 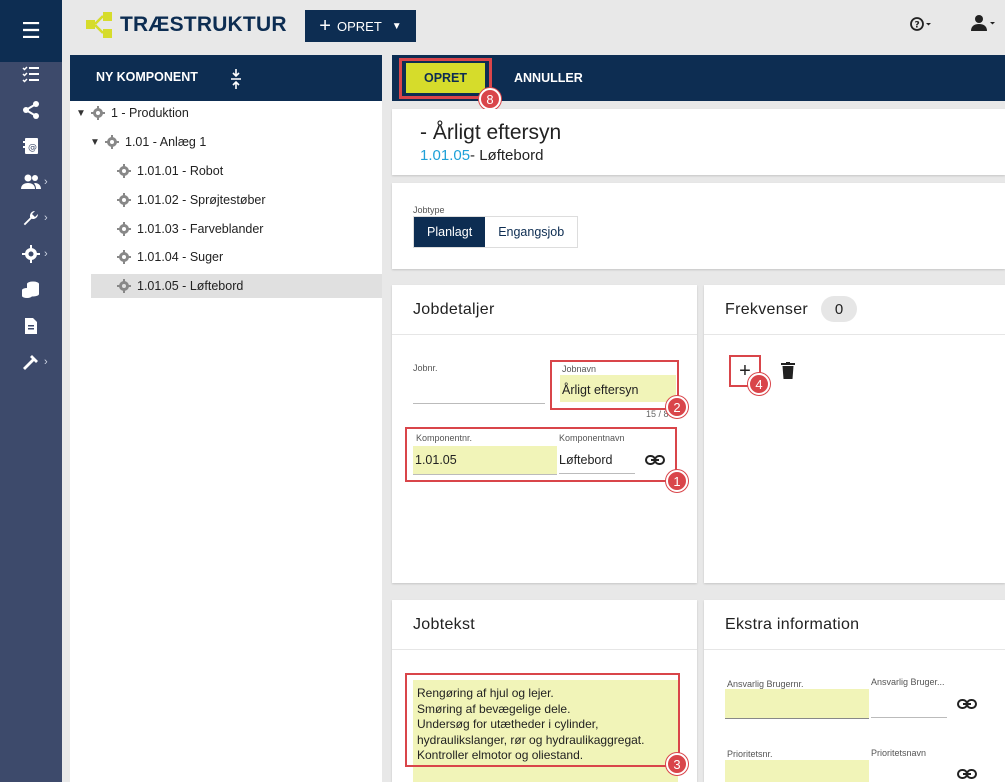 I want to click on users-icon: ›, so click(x=31, y=182).